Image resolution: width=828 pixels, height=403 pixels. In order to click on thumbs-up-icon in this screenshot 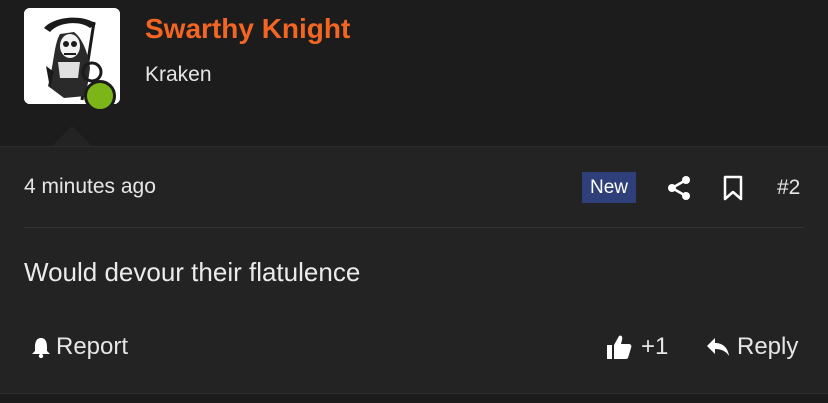, I will do `click(619, 347)`.